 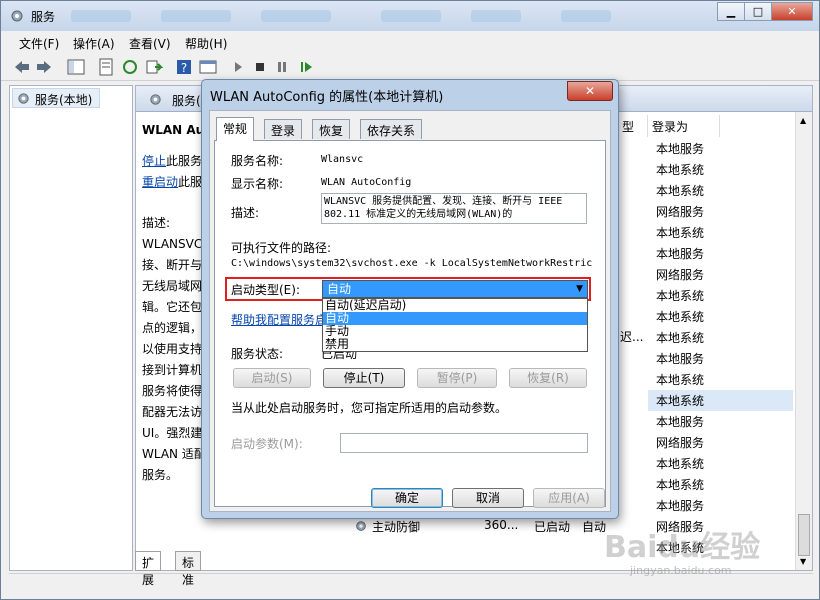 I want to click on scroll-up-icon: ▲, so click(x=803, y=120).